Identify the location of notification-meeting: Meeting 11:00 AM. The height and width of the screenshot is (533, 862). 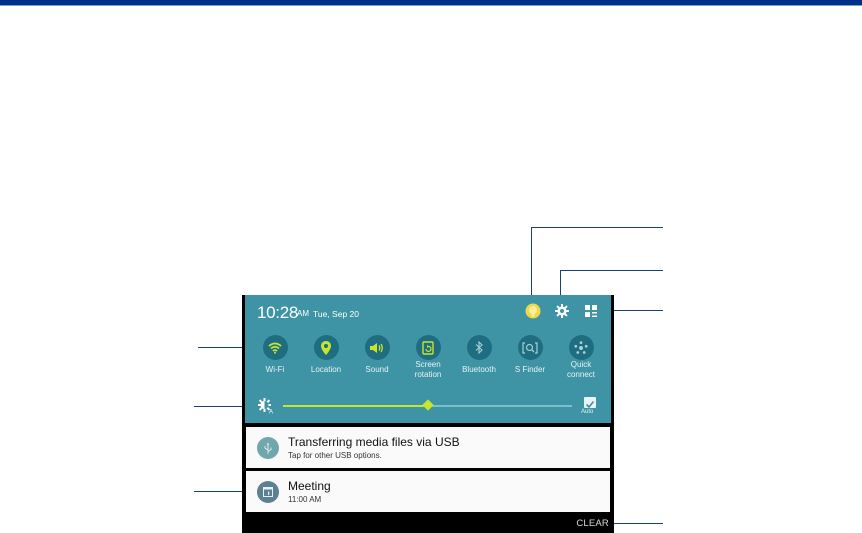
(428, 491).